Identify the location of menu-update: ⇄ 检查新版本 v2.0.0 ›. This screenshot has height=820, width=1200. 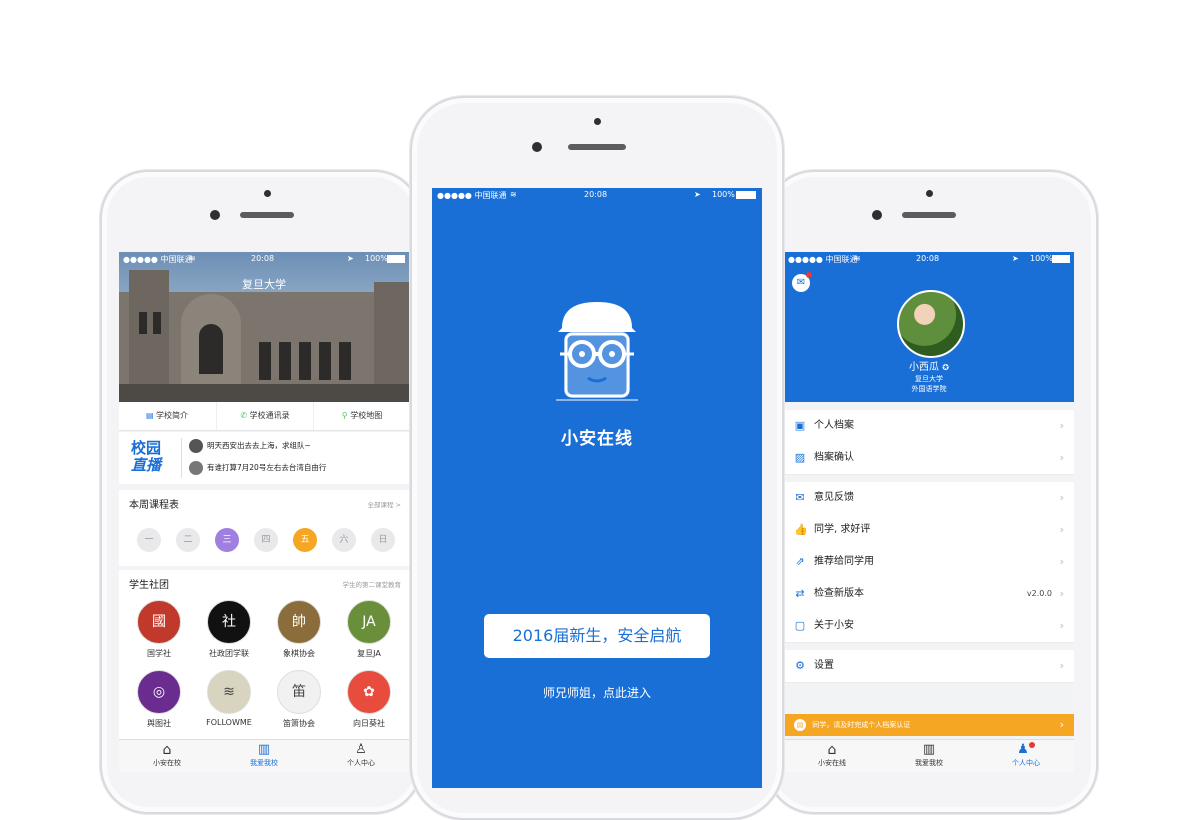
(929, 594).